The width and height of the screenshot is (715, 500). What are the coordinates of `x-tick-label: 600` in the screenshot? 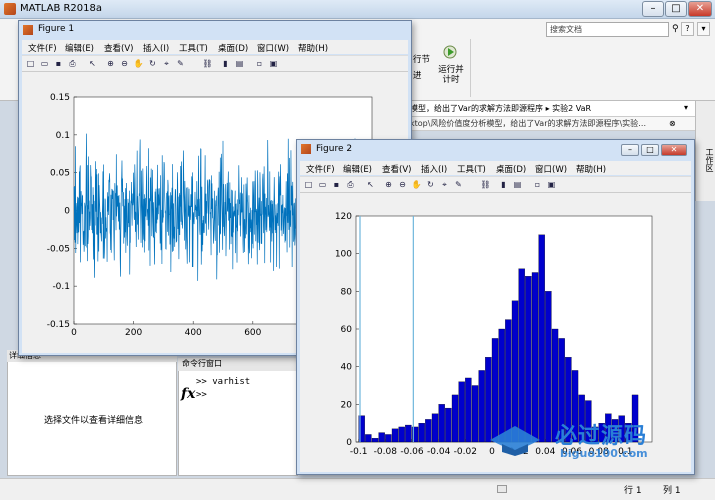 It's located at (252, 333).